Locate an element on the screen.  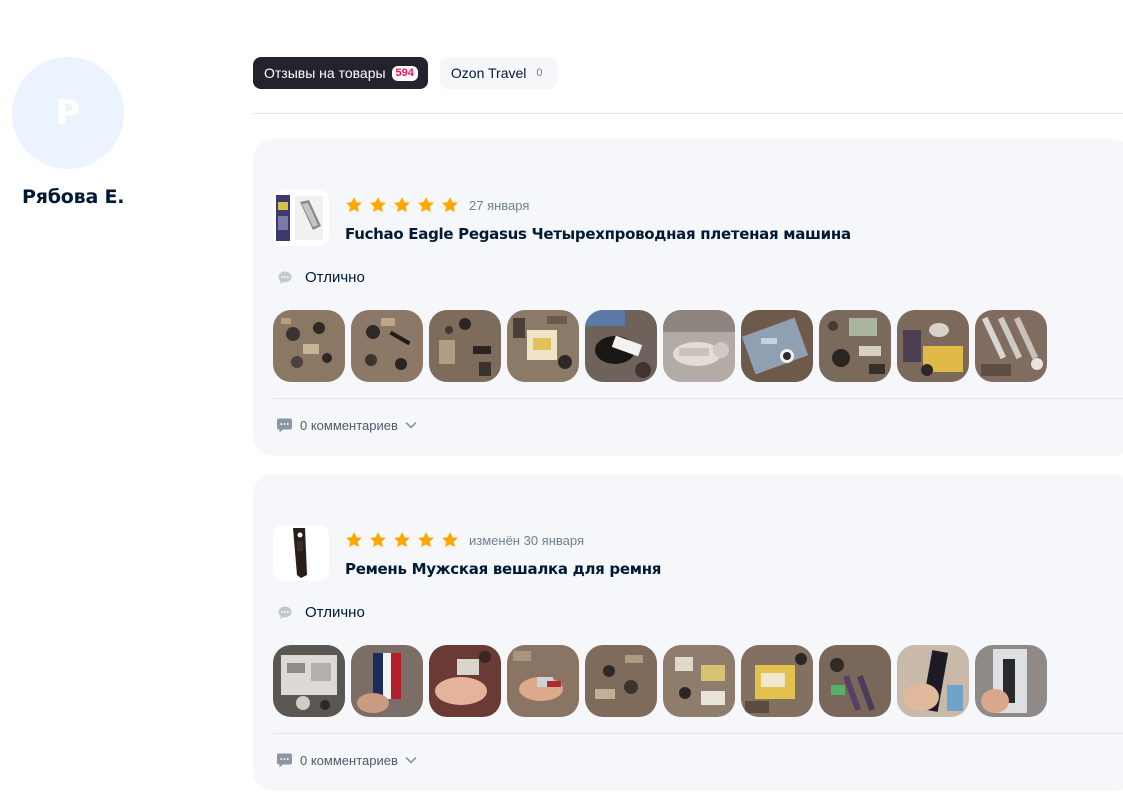
user-profile: Р is located at coordinates (69, 113).